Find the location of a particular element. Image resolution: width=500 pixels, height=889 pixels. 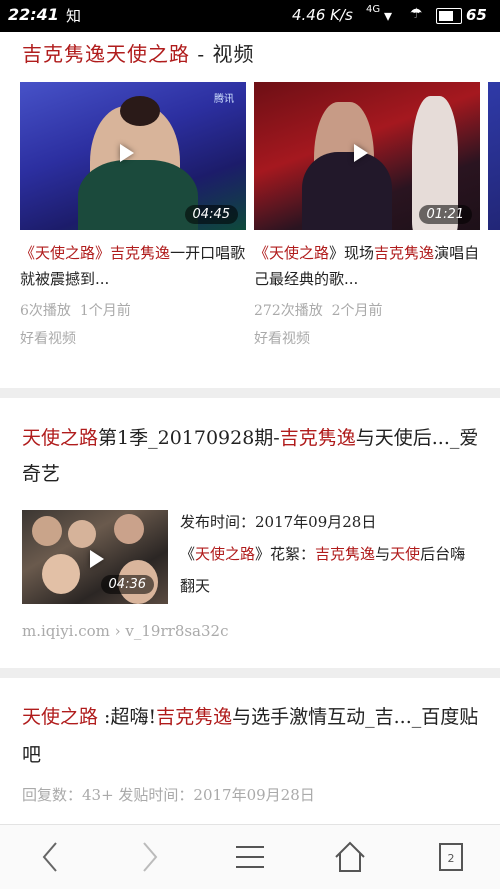

video-meta: 272次播放 2个月前 is located at coordinates (367, 310).